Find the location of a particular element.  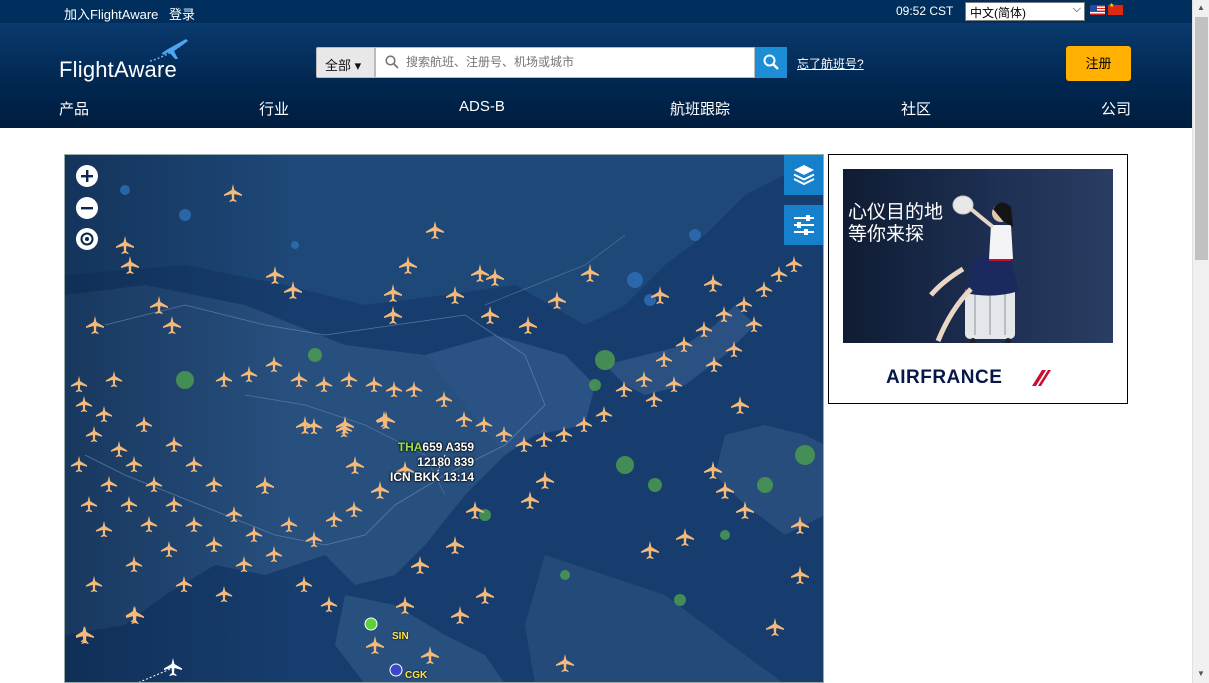

nav-ads-b: ADS-B is located at coordinates (482, 106).